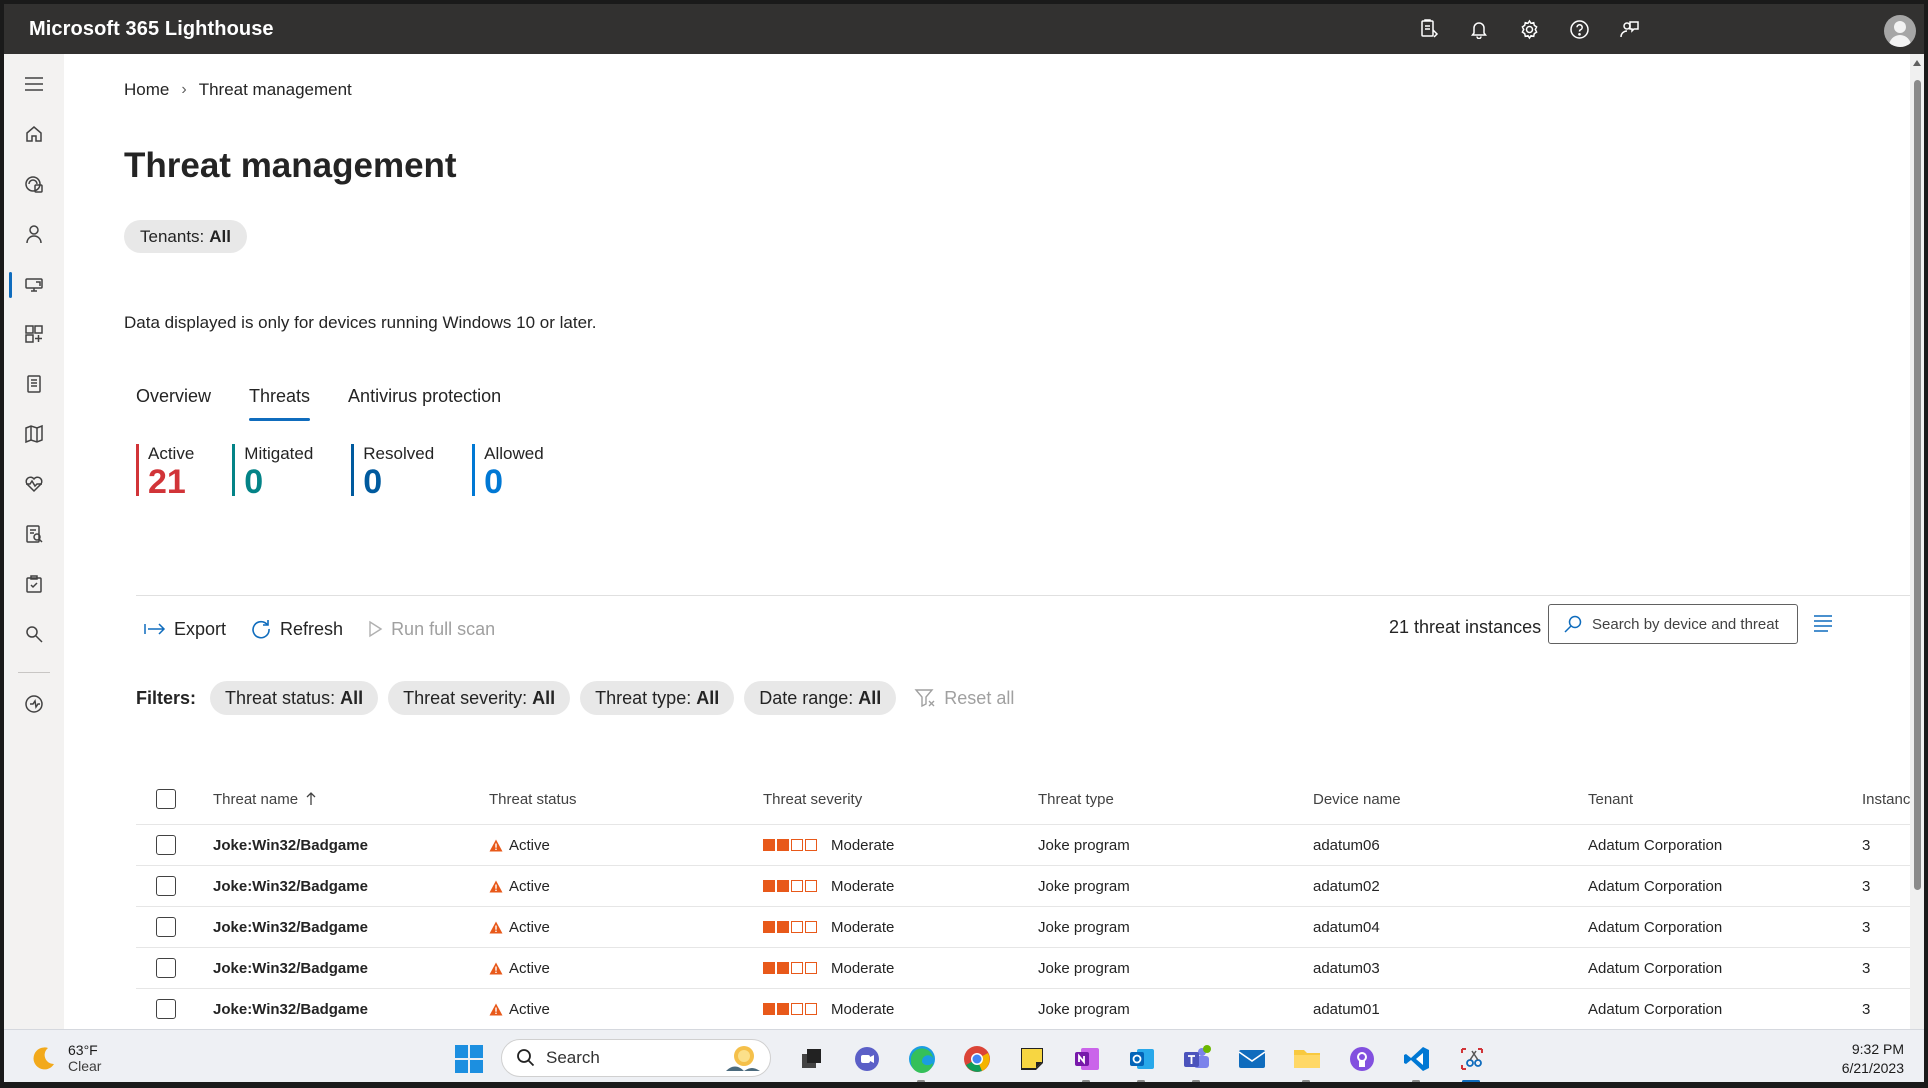  I want to click on snipping-tool-icon, so click(1471, 1060).